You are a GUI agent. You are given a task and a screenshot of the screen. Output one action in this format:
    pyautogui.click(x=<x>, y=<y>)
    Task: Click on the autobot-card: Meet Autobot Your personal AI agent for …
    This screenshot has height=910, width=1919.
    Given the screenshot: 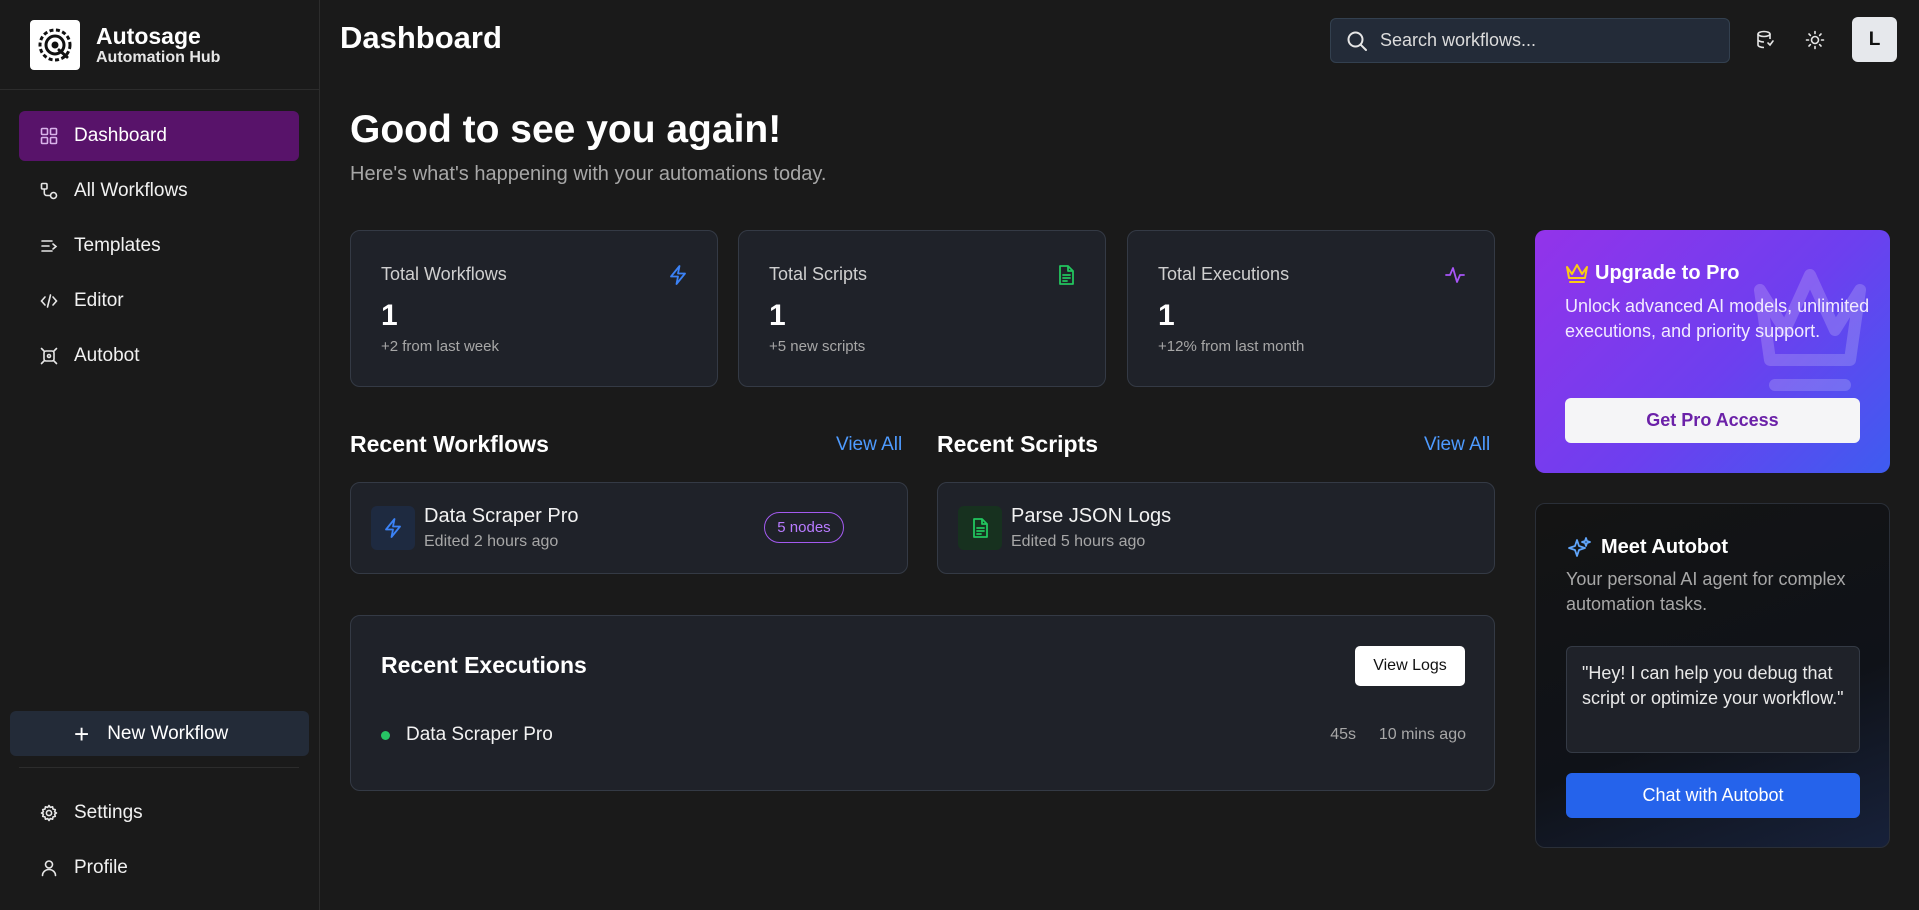 What is the action you would take?
    pyautogui.click(x=1712, y=675)
    